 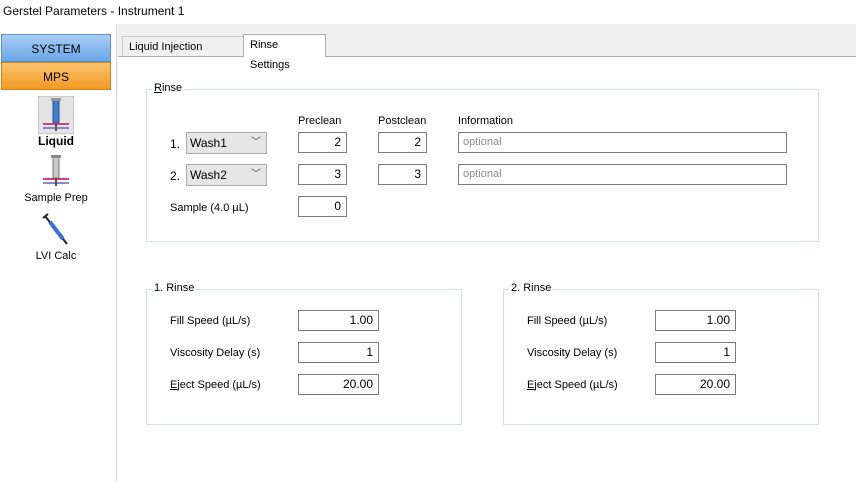 What do you see at coordinates (622, 174) in the screenshot?
I see `information-input-2: optional` at bounding box center [622, 174].